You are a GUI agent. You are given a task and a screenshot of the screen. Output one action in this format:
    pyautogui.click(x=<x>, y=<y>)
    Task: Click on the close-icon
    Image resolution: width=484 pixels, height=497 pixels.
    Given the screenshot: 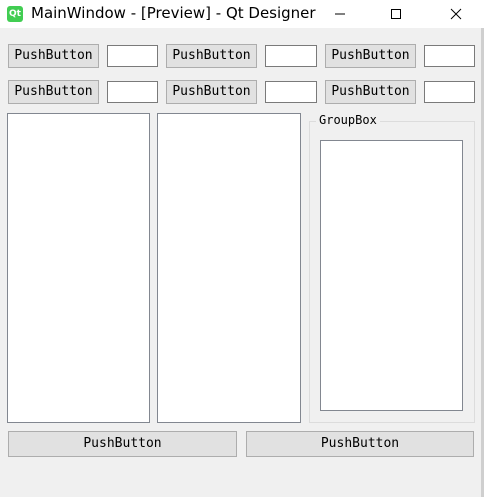 What is the action you would take?
    pyautogui.click(x=456, y=14)
    